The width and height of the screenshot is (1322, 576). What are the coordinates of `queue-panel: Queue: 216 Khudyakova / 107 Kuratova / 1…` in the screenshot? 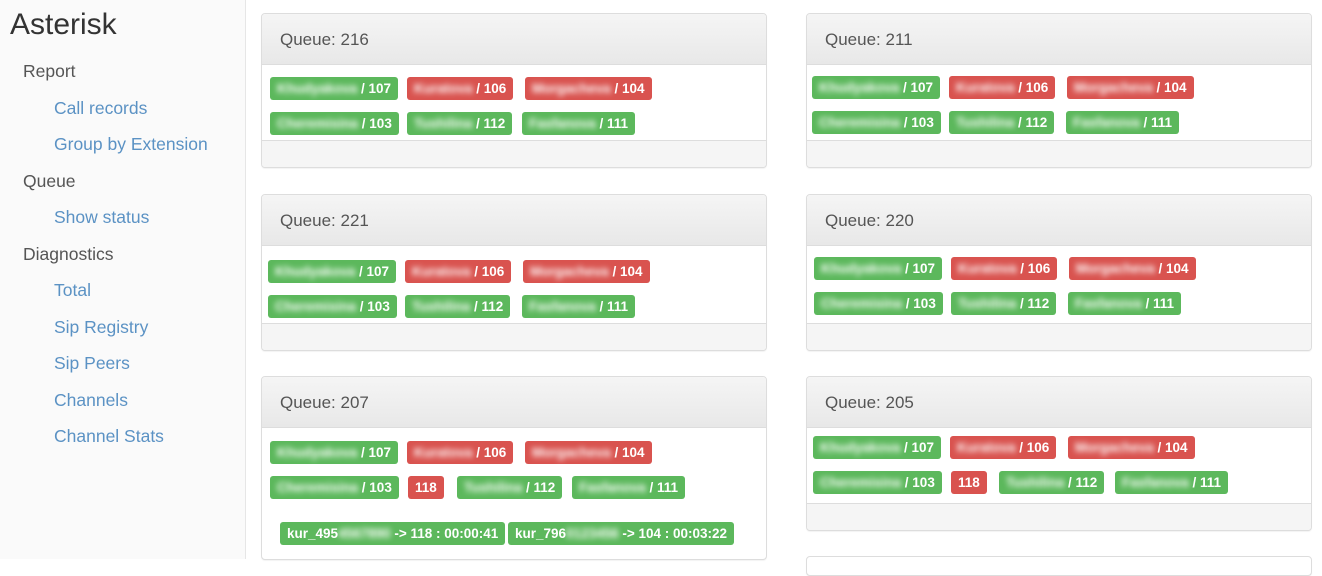 It's located at (514, 90).